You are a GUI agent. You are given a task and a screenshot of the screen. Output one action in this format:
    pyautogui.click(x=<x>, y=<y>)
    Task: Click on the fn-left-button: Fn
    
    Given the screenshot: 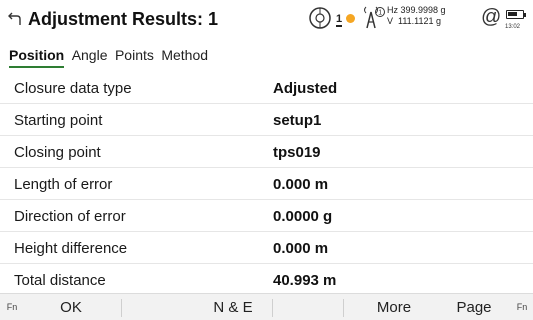 What is the action you would take?
    pyautogui.click(x=12, y=307)
    